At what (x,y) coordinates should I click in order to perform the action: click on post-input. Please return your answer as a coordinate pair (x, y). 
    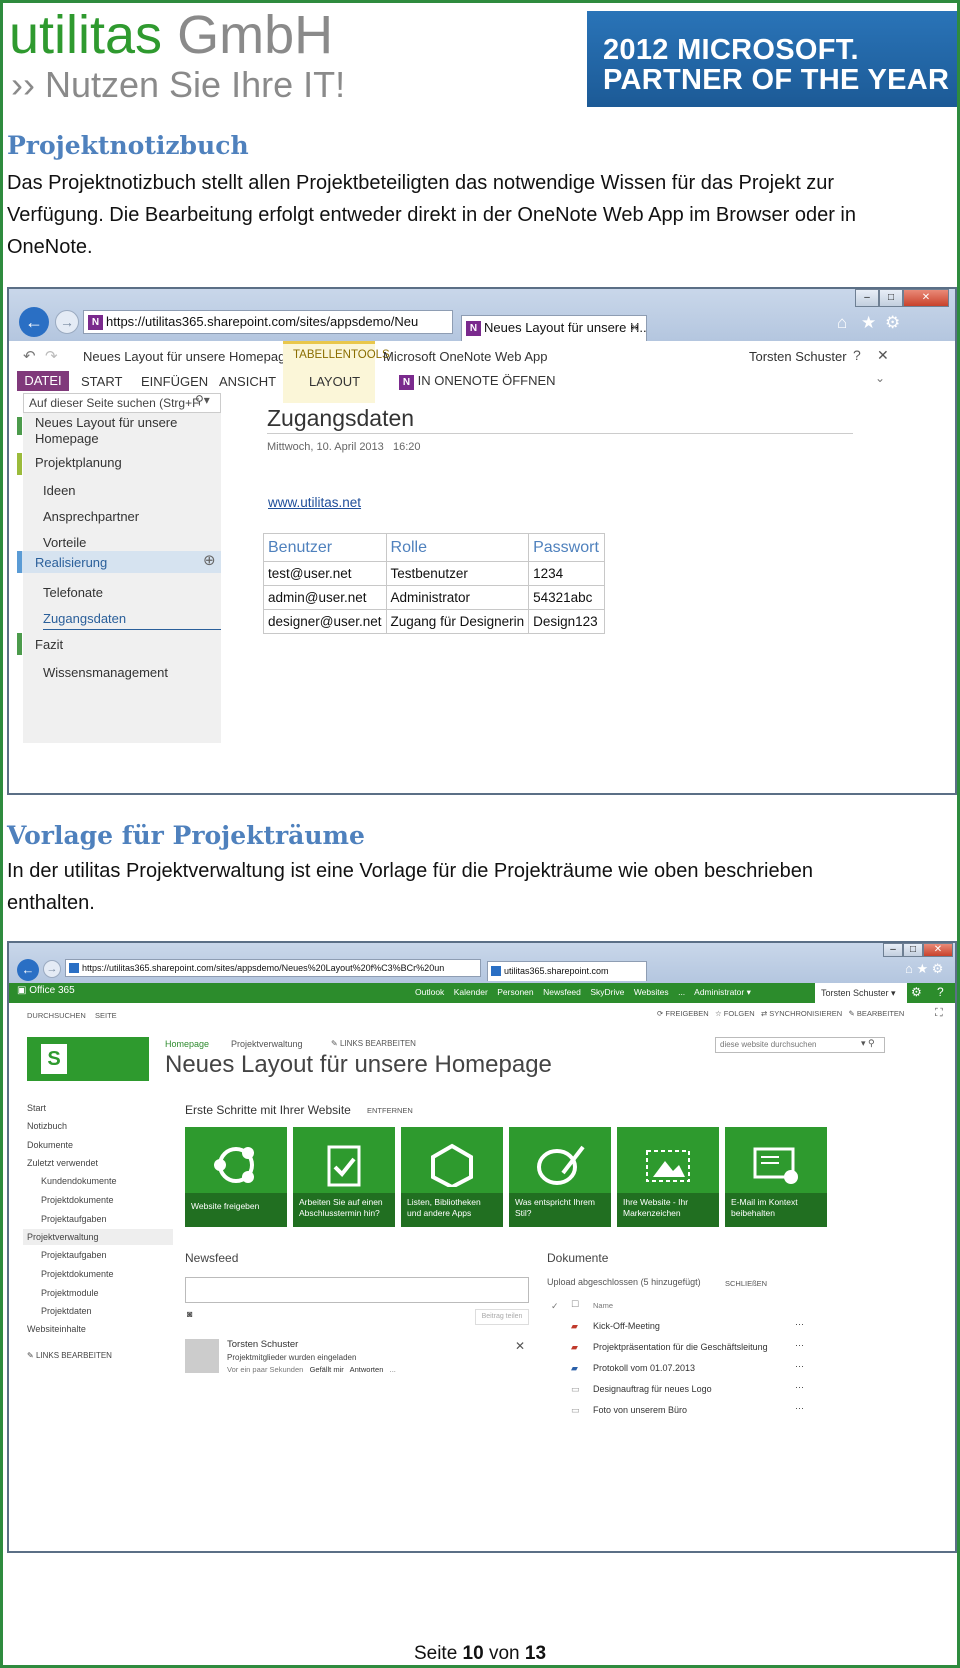
    Looking at the image, I should click on (357, 1290).